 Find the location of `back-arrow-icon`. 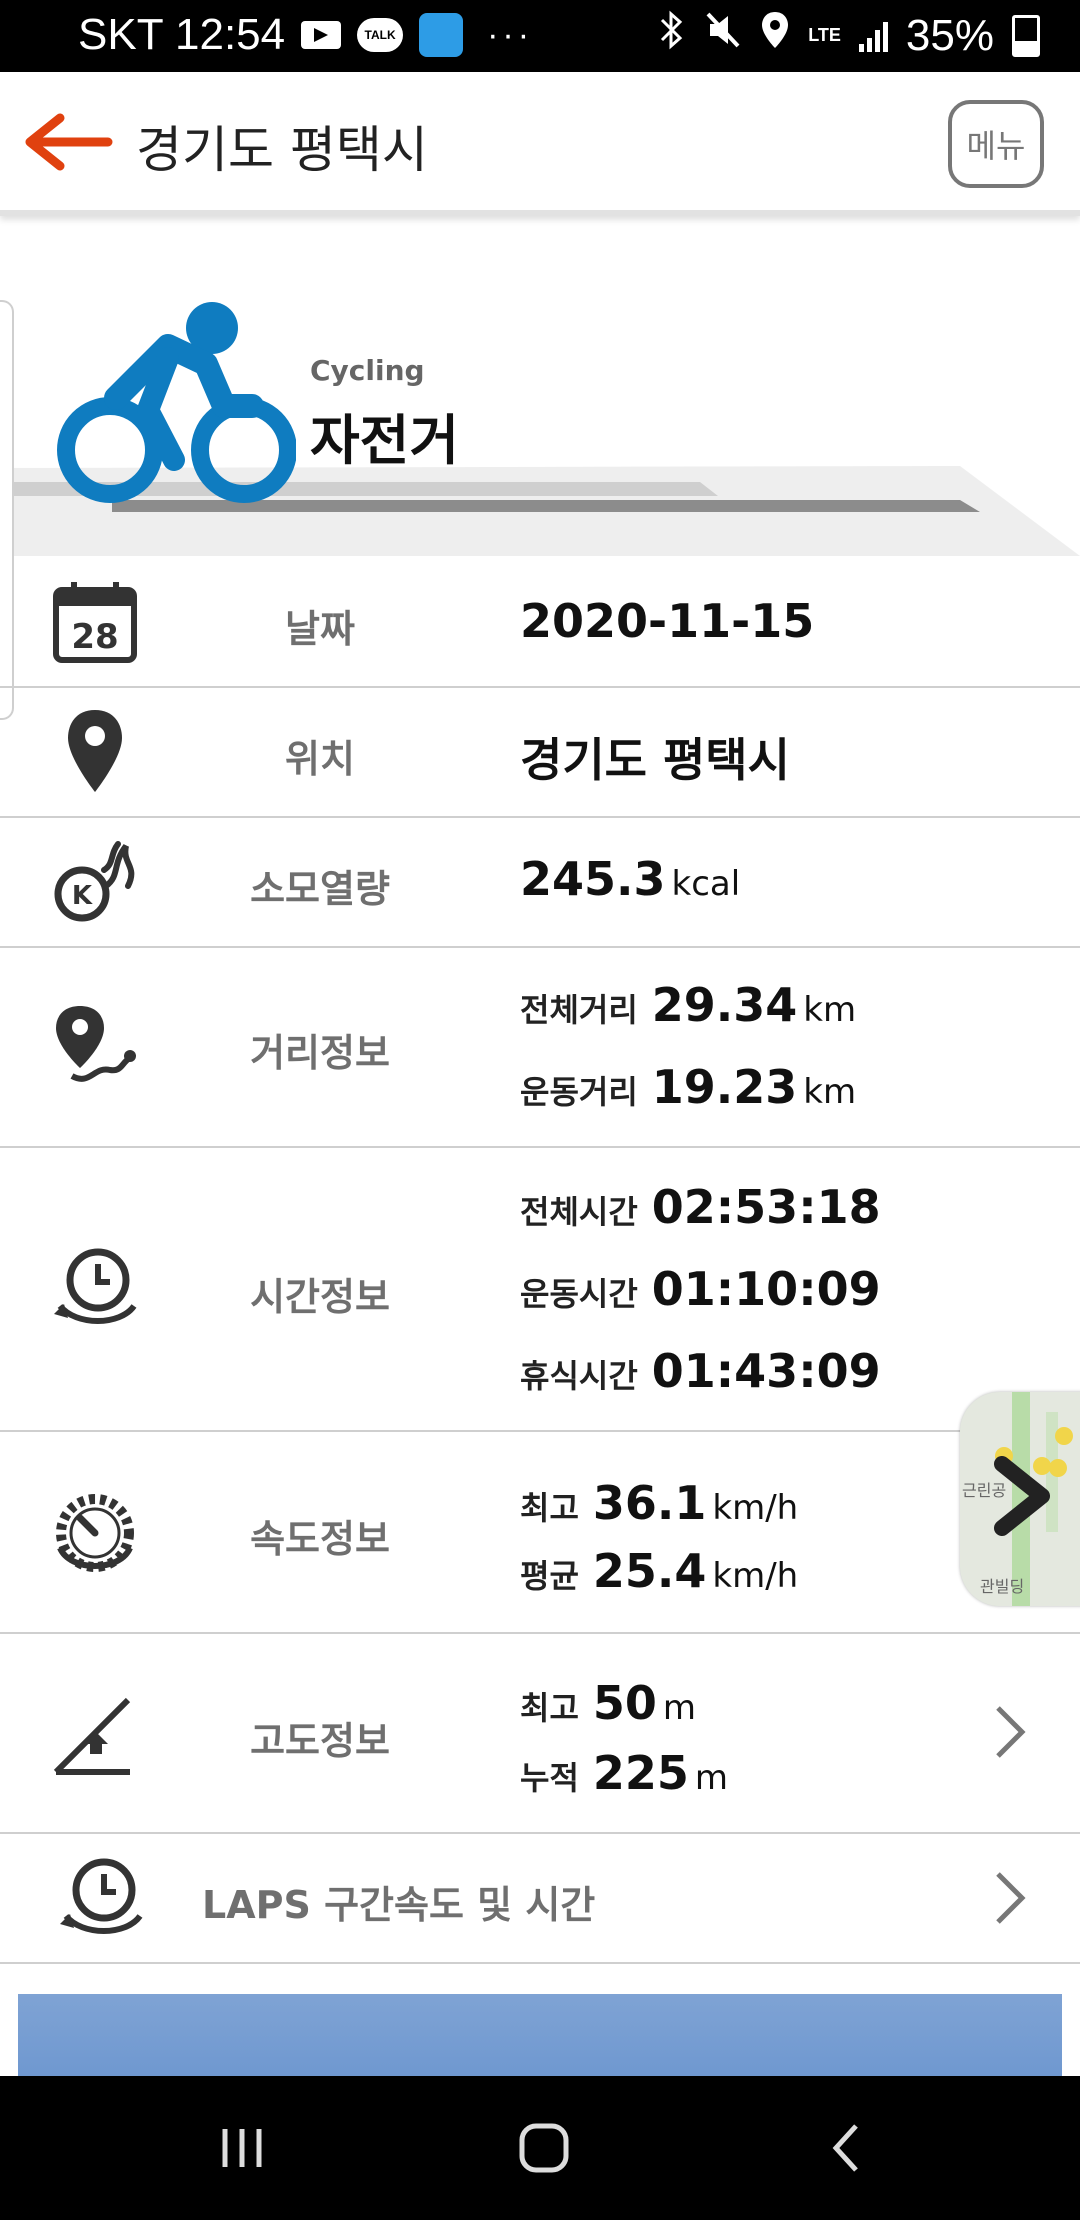

back-arrow-icon is located at coordinates (69, 142).